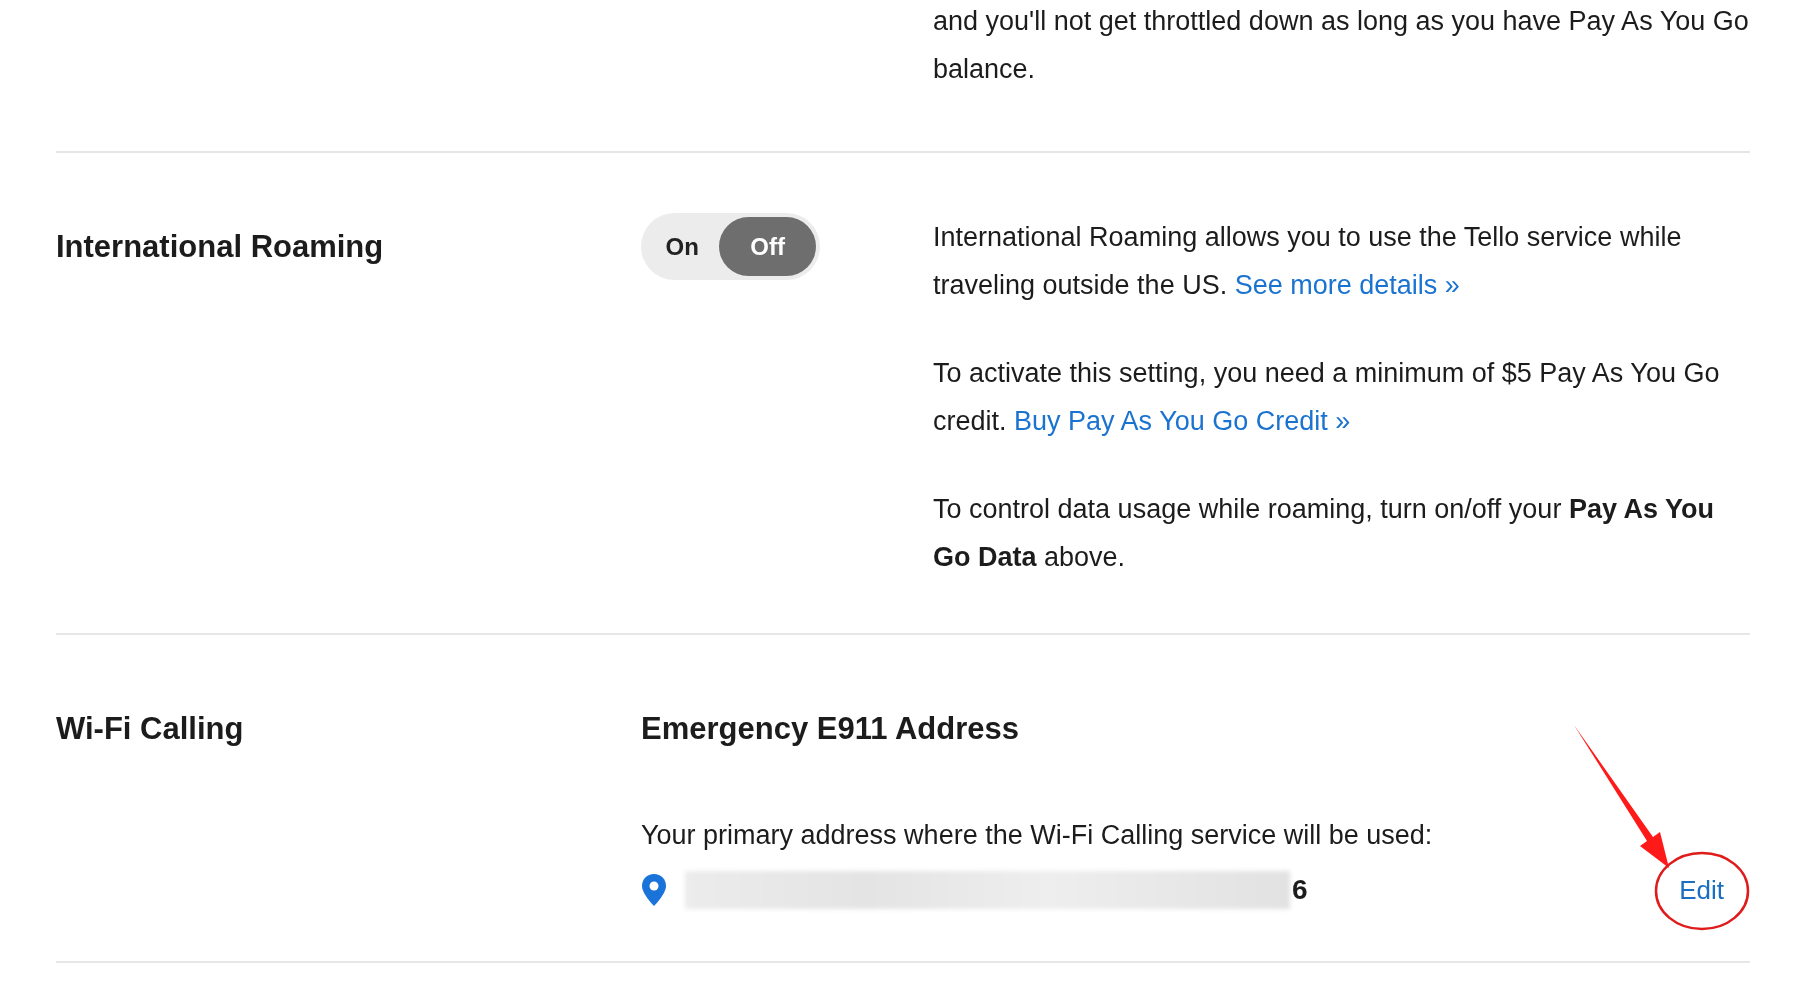 The width and height of the screenshot is (1806, 990). I want to click on description-text: International Roaming allows you to use the Tello service while traveling outside the US. See more details », so click(1308, 261).